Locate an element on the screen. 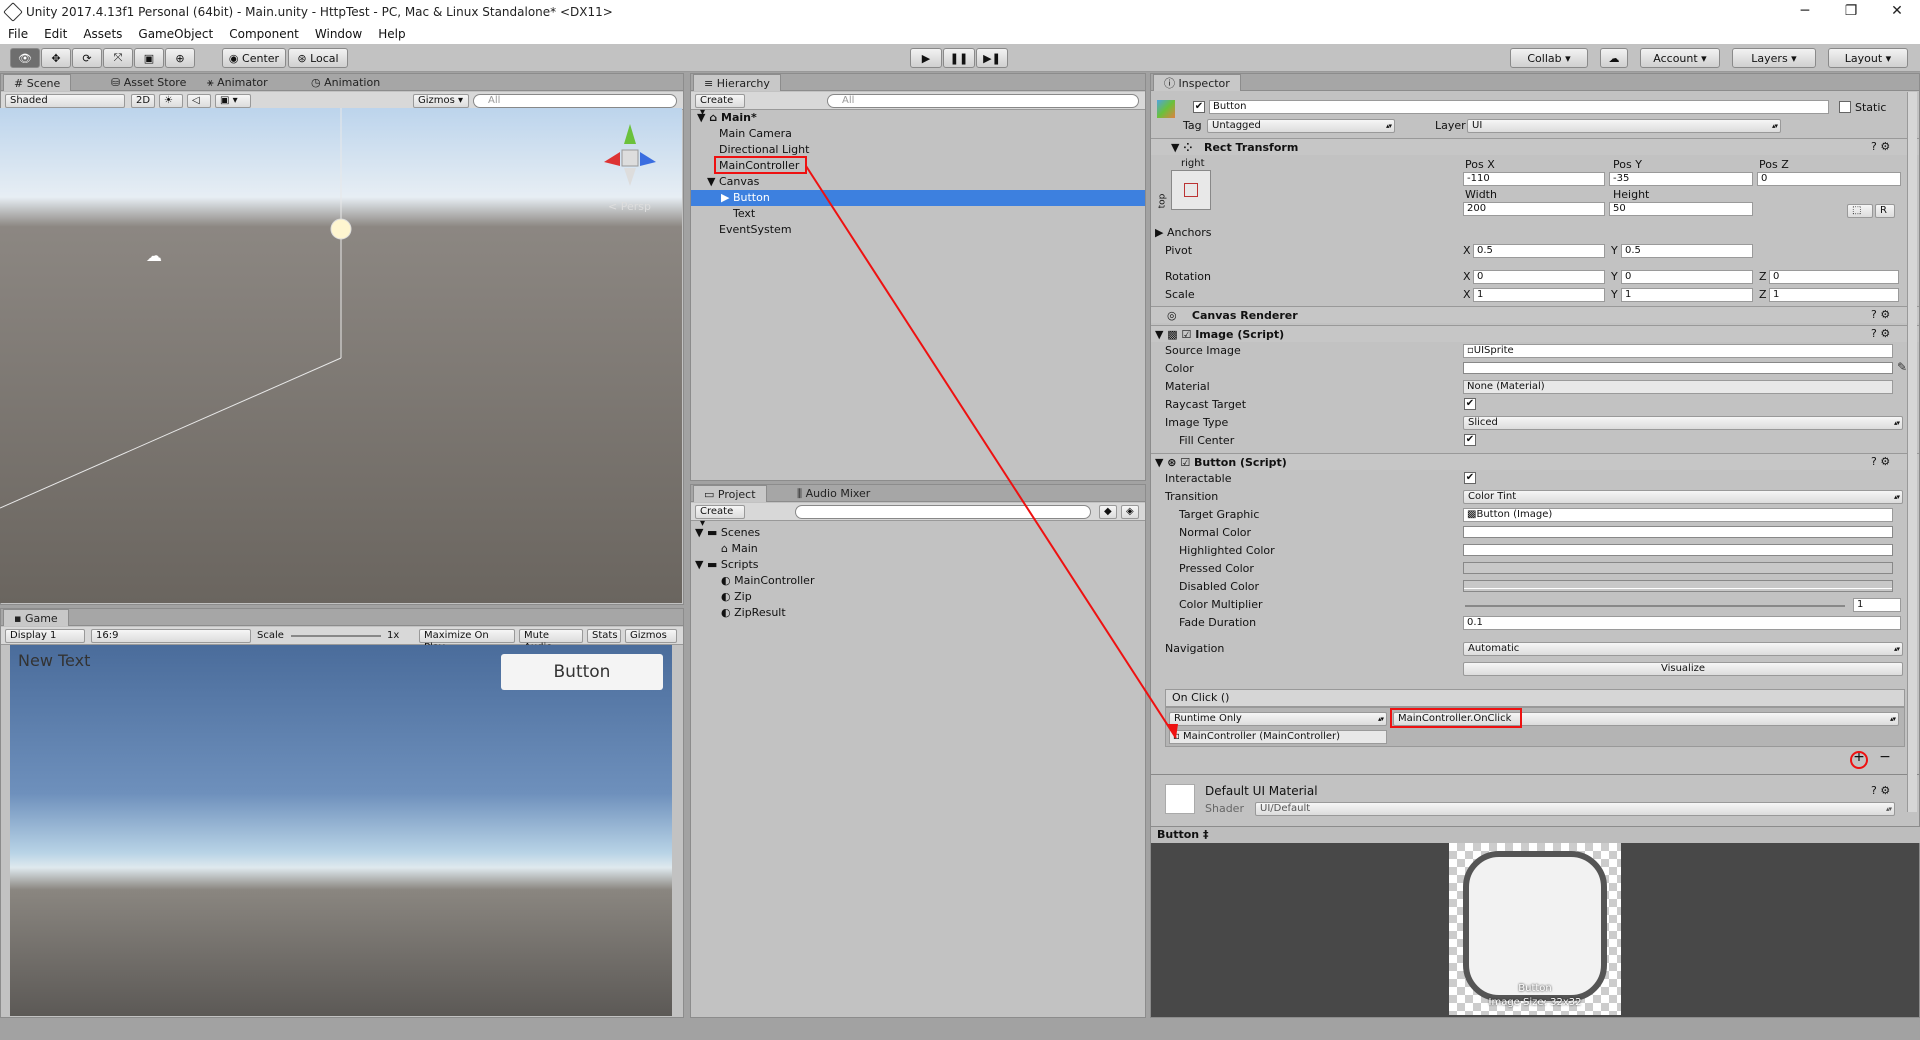 Image resolution: width=1920 pixels, height=1040 pixels. sprite-preview-shape is located at coordinates (1535, 926).